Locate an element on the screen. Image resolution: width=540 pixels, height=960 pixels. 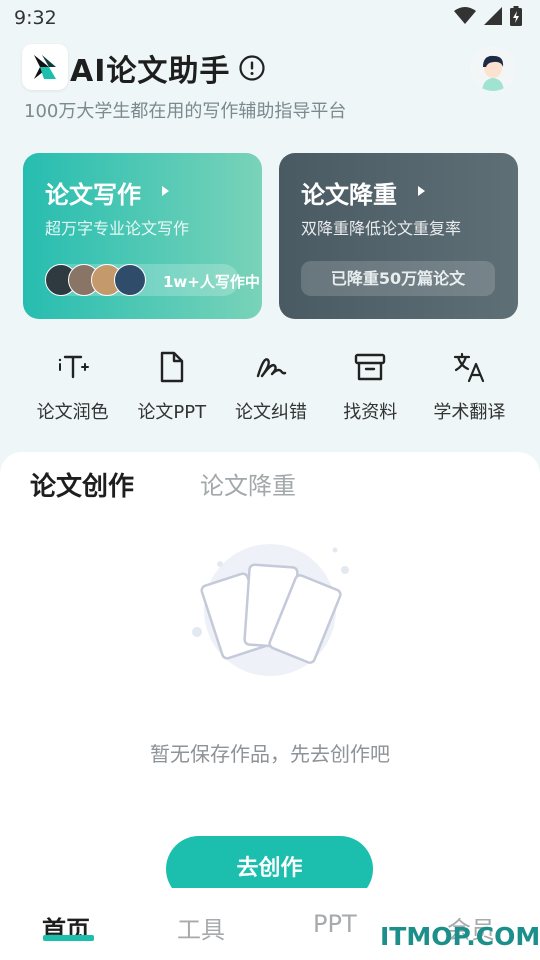
tool-translate: 学术翻译 is located at coordinates (469, 390).